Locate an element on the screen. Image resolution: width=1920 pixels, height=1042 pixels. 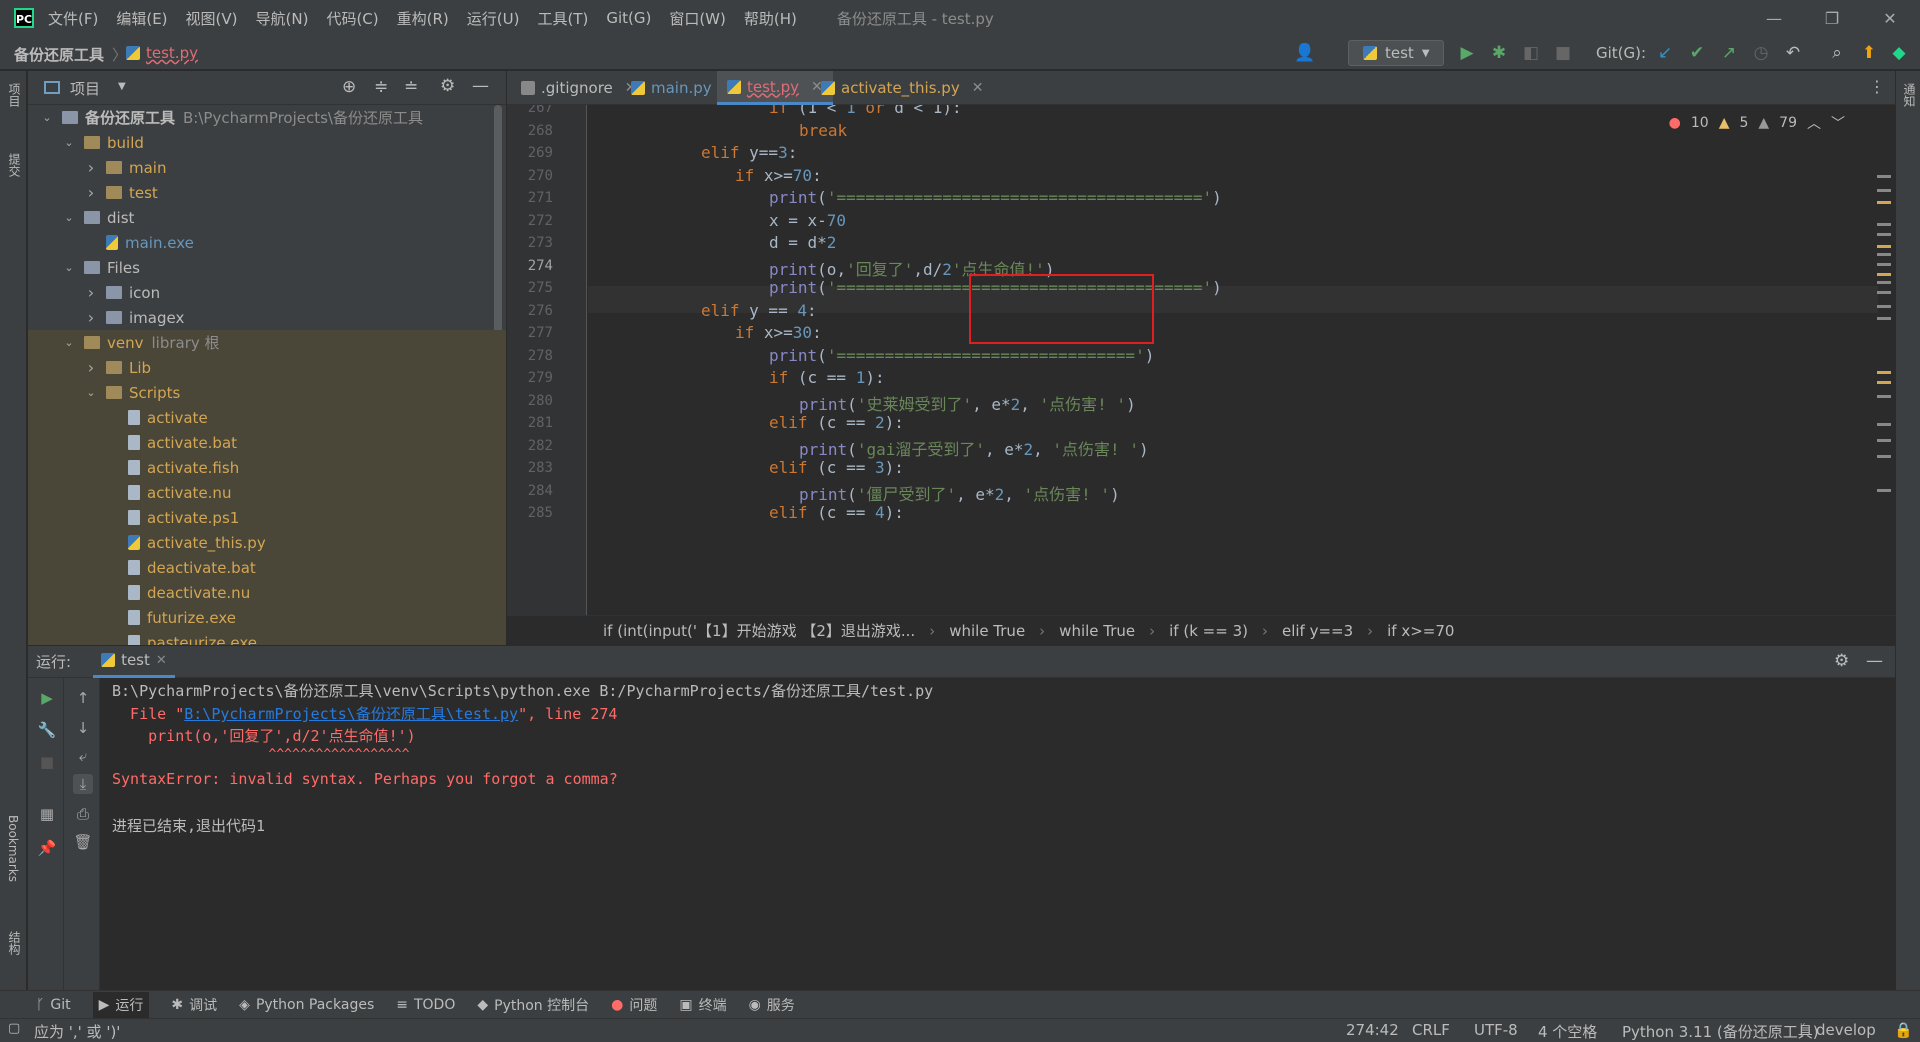
menu-file: 文件(F) is located at coordinates (73, 18).